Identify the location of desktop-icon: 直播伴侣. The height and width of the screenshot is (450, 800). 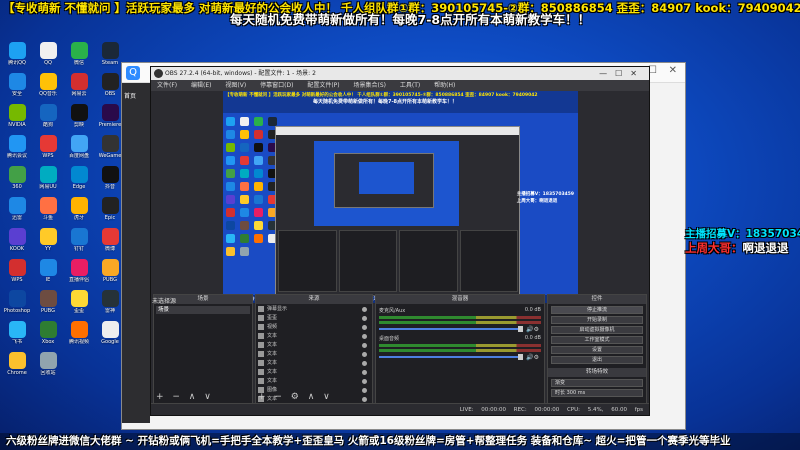
(79, 272).